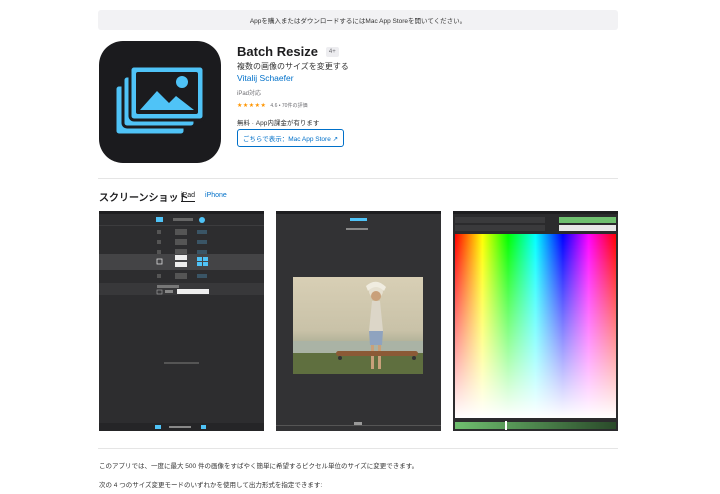 The height and width of the screenshot is (494, 720). What do you see at coordinates (289, 106) in the screenshot?
I see `rating-summary: 4.6 • 70件の評価` at bounding box center [289, 106].